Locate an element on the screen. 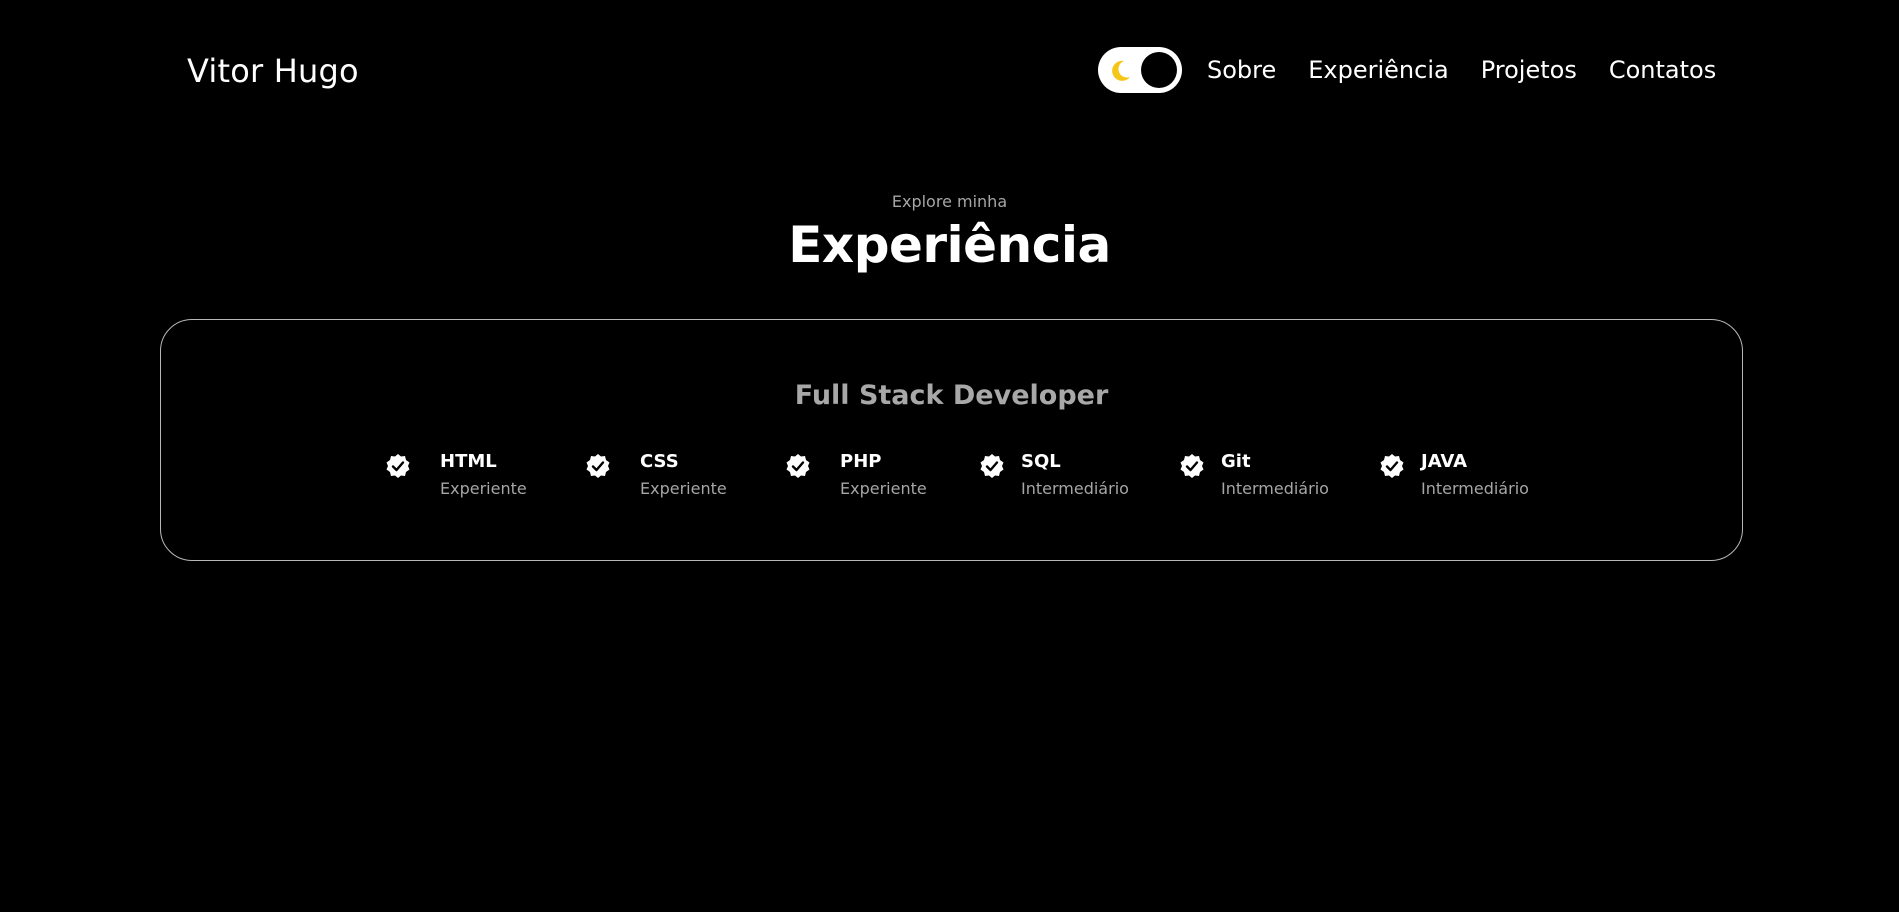 Image resolution: width=1899 pixels, height=912 pixels. skill-name: Git is located at coordinates (1236, 461).